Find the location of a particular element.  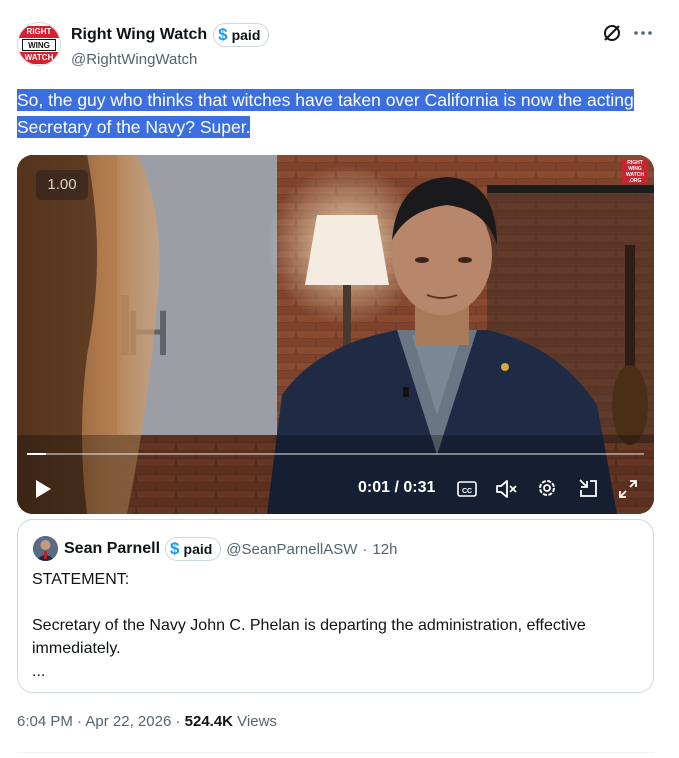

avatar-line-2: WING is located at coordinates (39, 45).